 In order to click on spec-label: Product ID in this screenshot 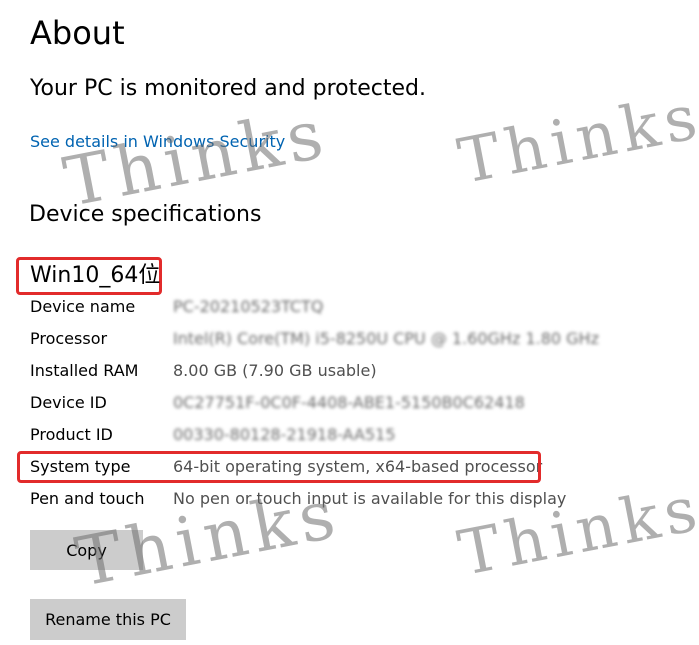, I will do `click(71, 434)`.